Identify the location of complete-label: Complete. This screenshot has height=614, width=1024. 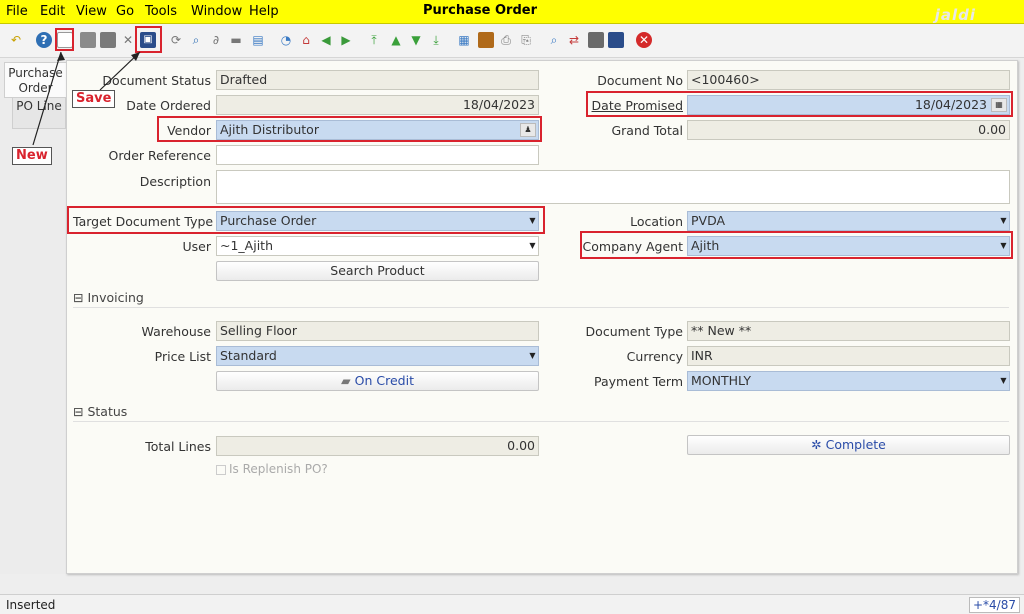
(855, 444).